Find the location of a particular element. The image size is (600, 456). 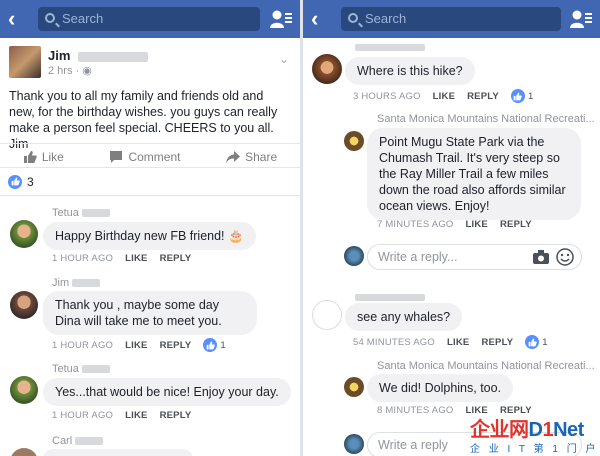

comment-meta: 3 HOURS AGO LIKE REPLY 1 is located at coordinates (443, 96).